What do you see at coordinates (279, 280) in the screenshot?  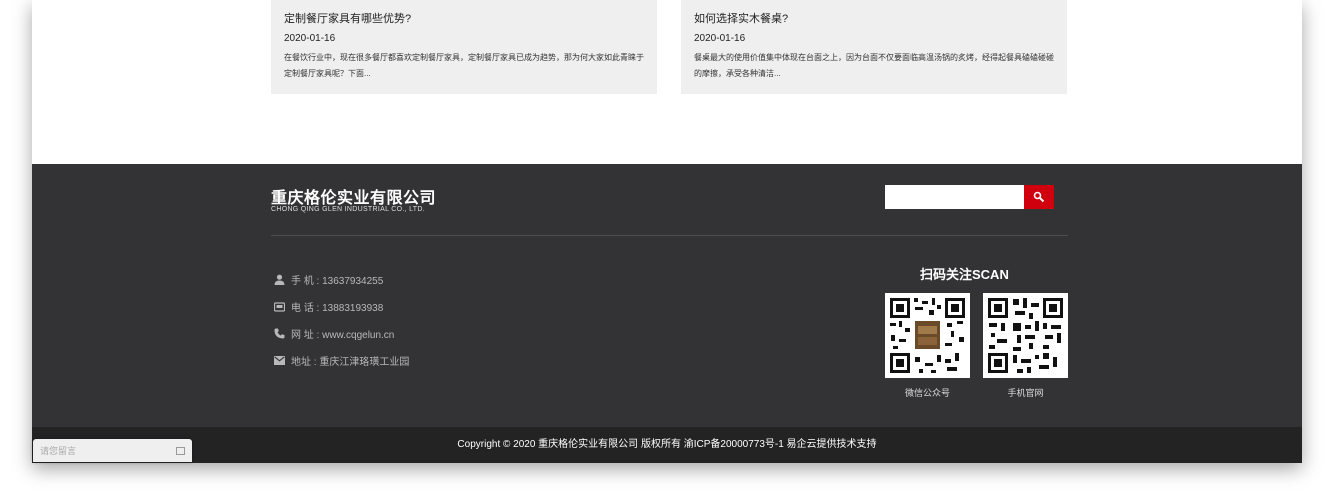 I see `user-icon` at bounding box center [279, 280].